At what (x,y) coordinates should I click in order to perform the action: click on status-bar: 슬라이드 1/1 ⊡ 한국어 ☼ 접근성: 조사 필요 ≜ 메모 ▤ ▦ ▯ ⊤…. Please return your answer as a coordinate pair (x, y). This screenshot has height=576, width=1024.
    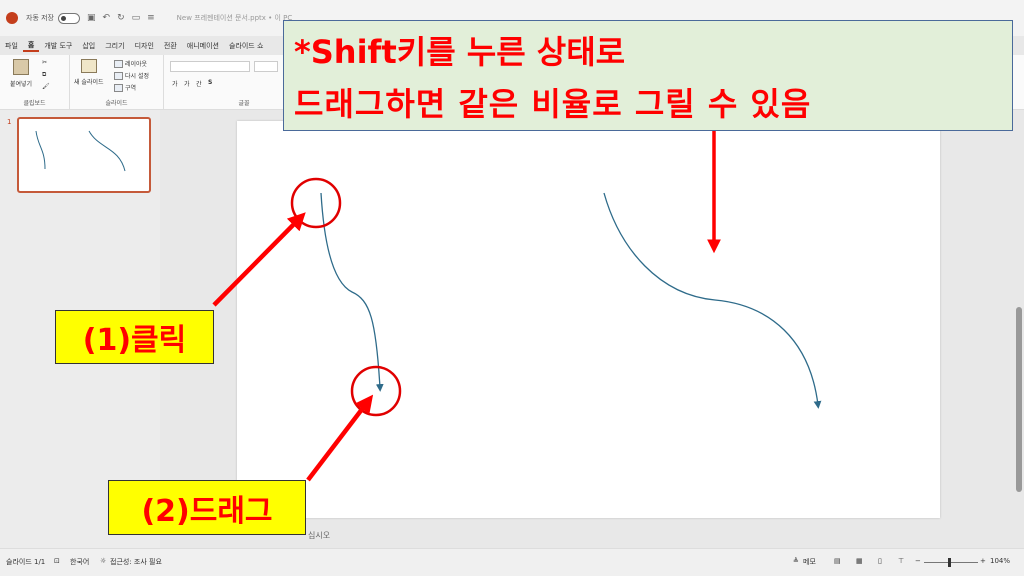
    Looking at the image, I should click on (512, 562).